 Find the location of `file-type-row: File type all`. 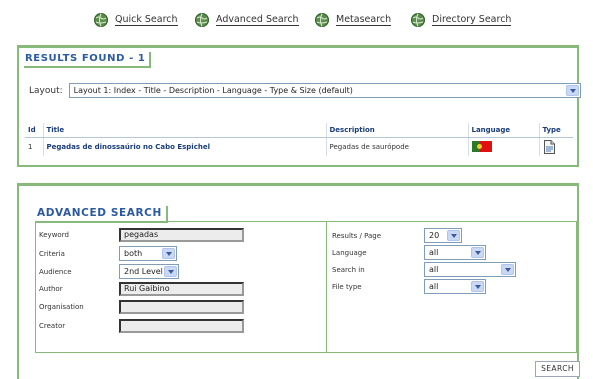

file-type-row: File type all is located at coordinates (409, 286).